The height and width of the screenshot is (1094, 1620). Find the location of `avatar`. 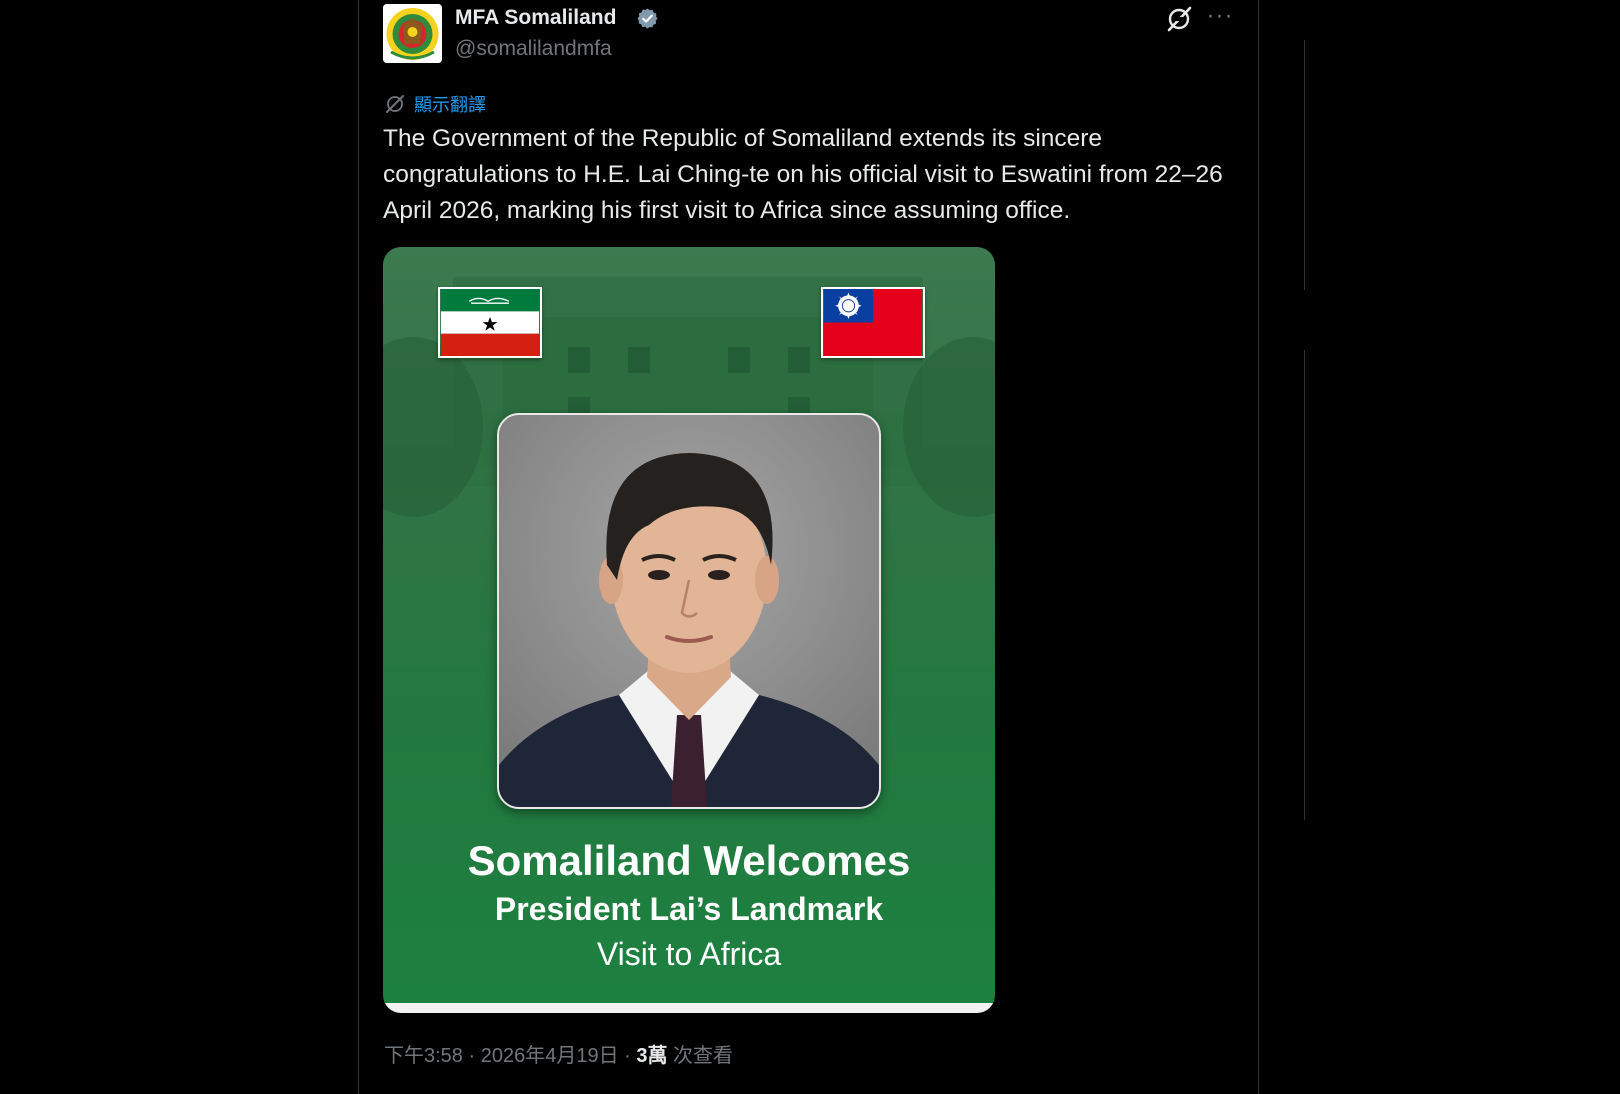

avatar is located at coordinates (412, 33).